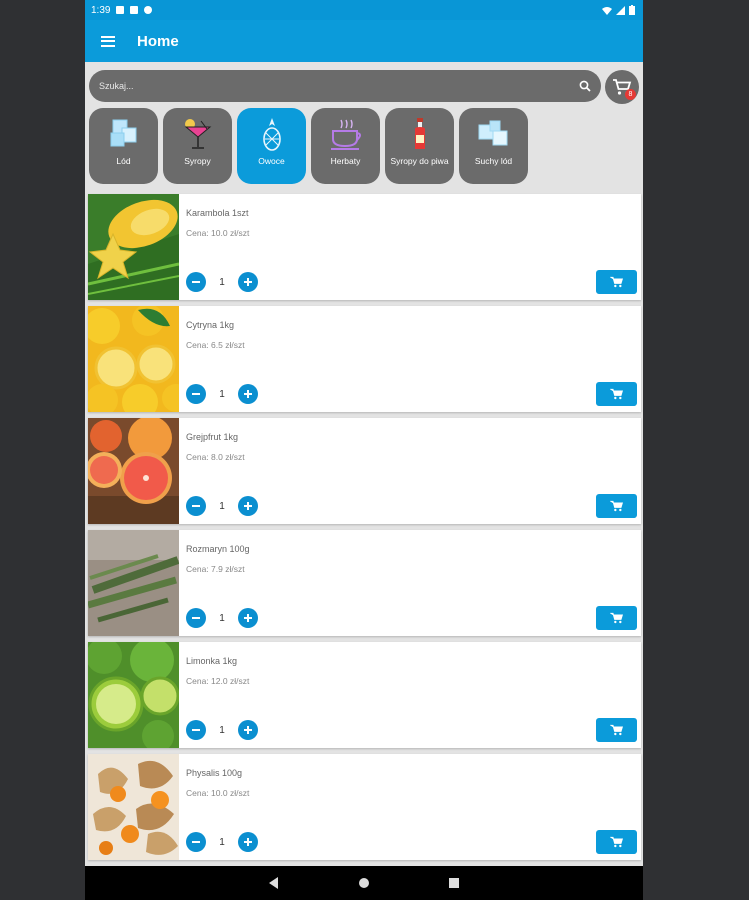 This screenshot has width=749, height=900. What do you see at coordinates (101, 10) in the screenshot?
I see `status-time: 1:39` at bounding box center [101, 10].